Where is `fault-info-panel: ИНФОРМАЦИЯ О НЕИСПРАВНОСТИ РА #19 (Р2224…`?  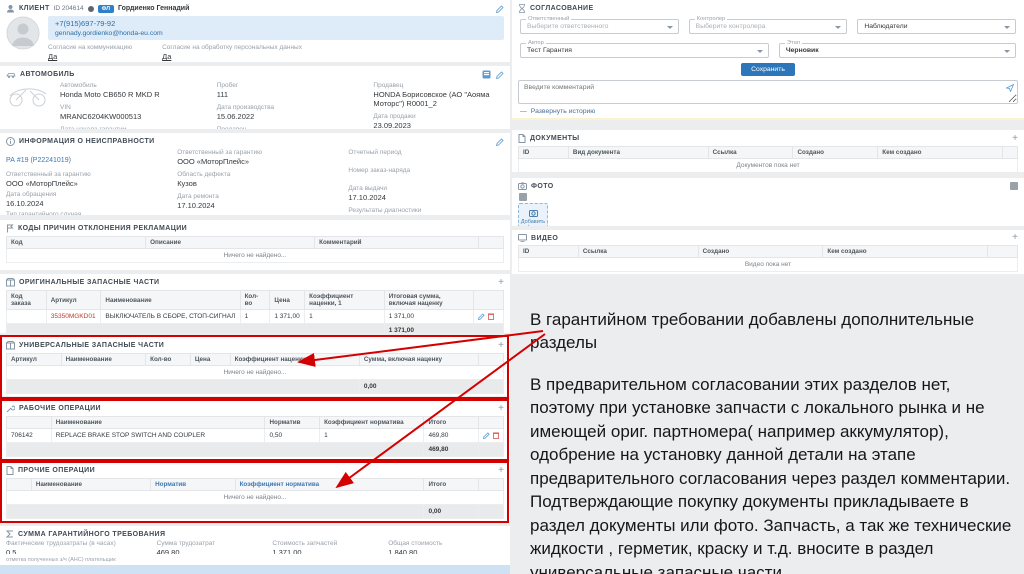 fault-info-panel: ИНФОРМАЦИЯ О НЕИСПРАВНОСТИ РА #19 (Р2224… is located at coordinates (255, 174).